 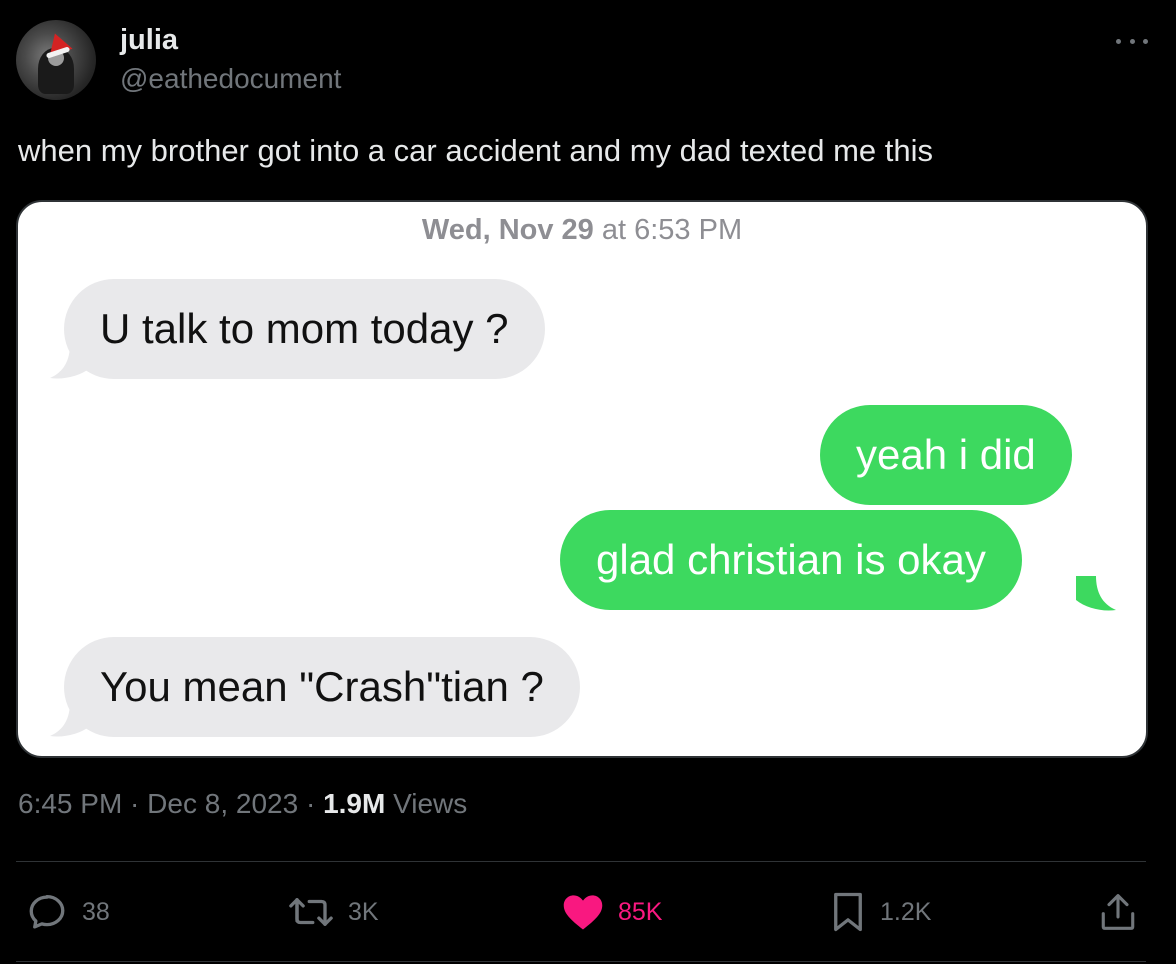 What do you see at coordinates (322, 687) in the screenshot?
I see `message-bubble-incoming: You mean "Crash"tian ?` at bounding box center [322, 687].